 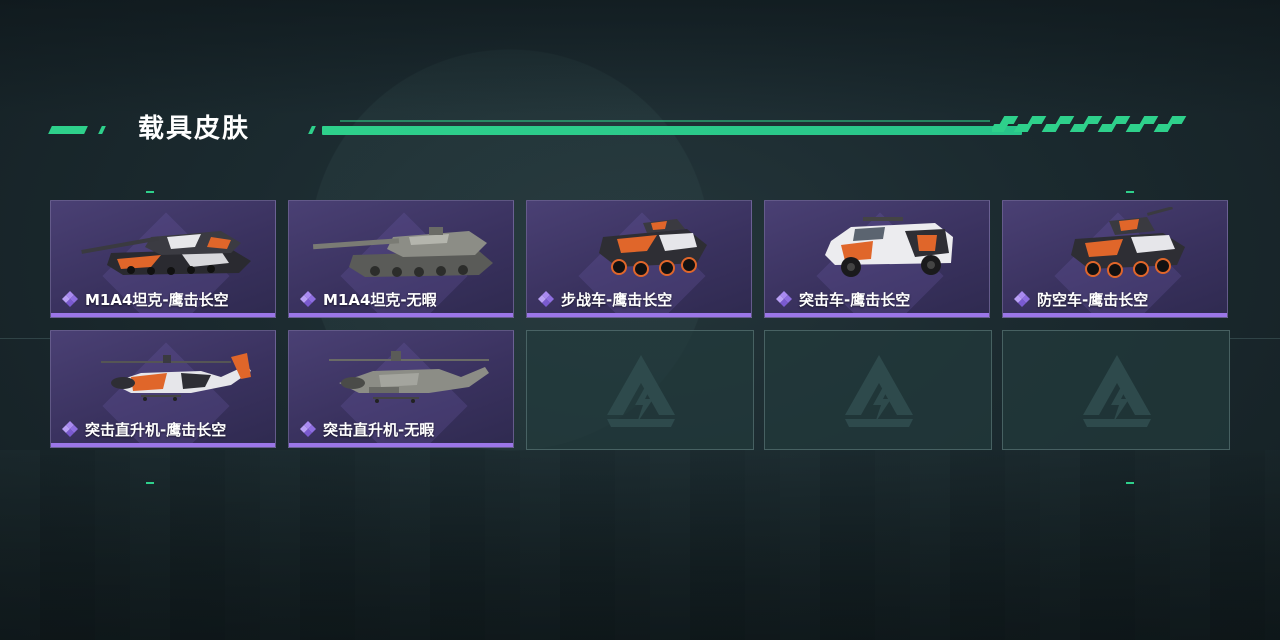 I want to click on section-header: 载具皮肤, so click(x=625, y=129).